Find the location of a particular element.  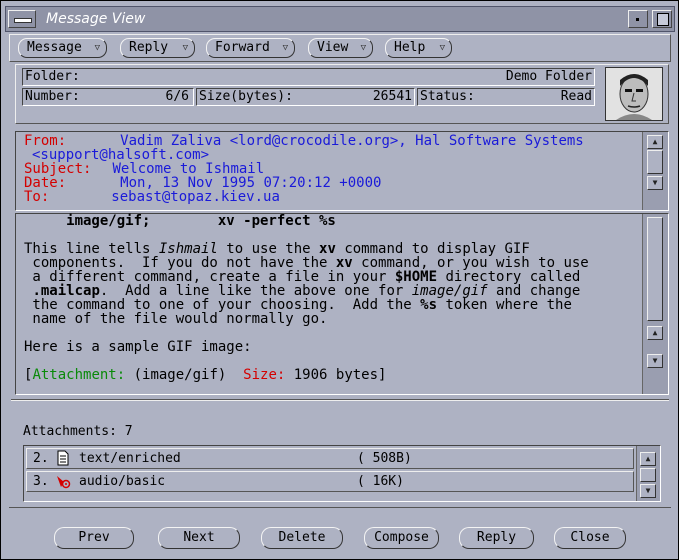

menu-reply: Reply ▽ is located at coordinates (157, 48).